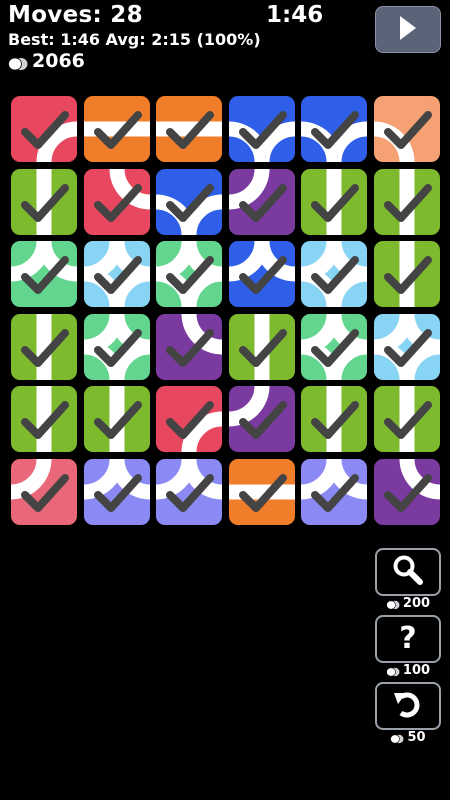 The image size is (450, 800). I want to click on undo-icon, so click(408, 706).